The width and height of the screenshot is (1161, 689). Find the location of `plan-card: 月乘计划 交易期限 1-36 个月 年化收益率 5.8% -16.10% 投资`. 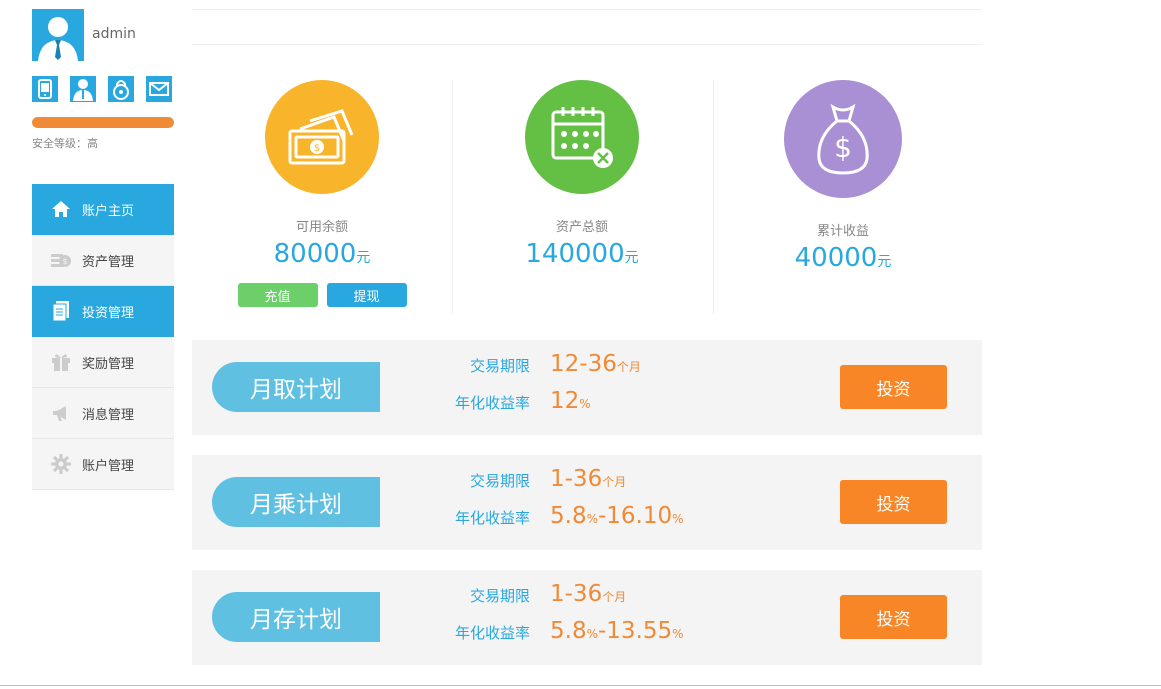

plan-card: 月乘计划 交易期限 1-36 个月 年化收益率 5.8% -16.10% 投资 is located at coordinates (587, 502).